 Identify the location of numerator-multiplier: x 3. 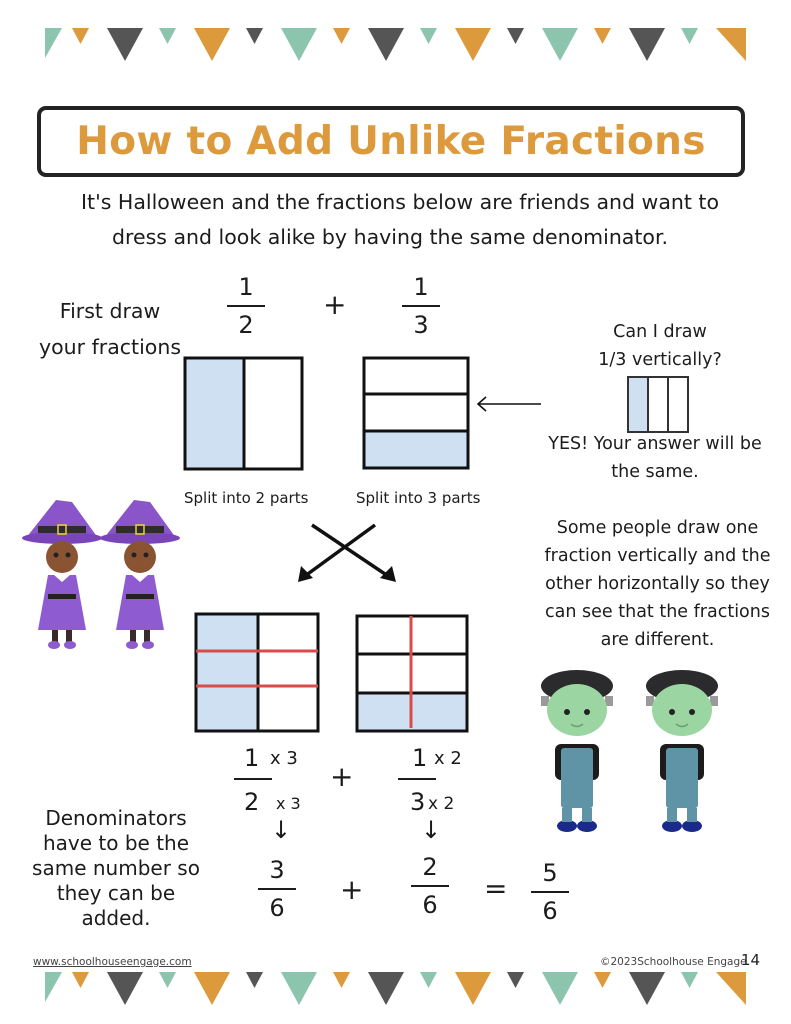
(284, 758).